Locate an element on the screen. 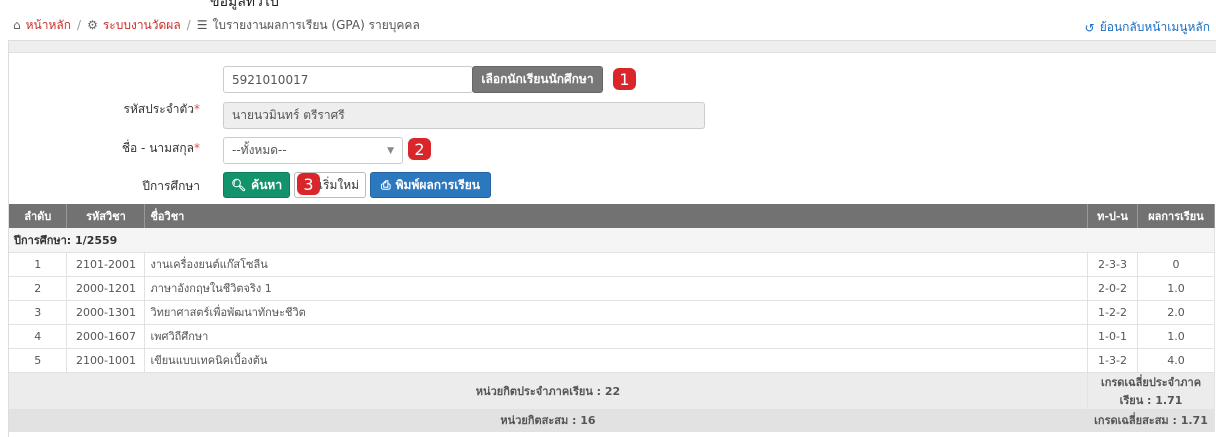  cell-no: 4 is located at coordinates (38, 336).